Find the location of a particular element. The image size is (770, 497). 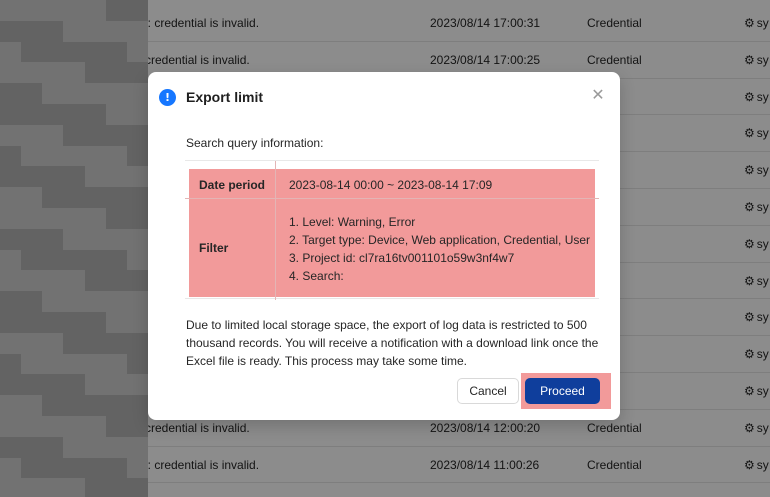

filter-label: Filter is located at coordinates (214, 248).